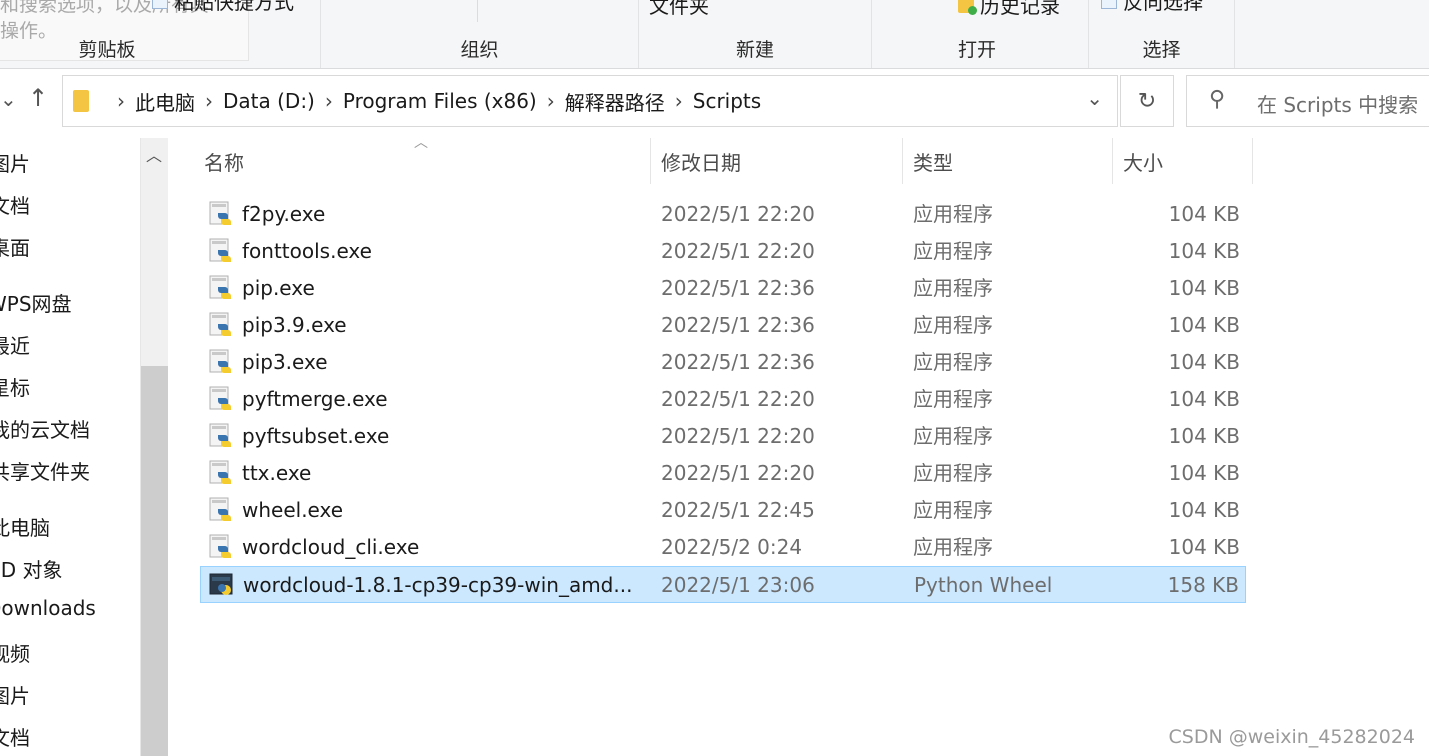 The width and height of the screenshot is (1429, 756). Describe the element at coordinates (1143, 162) in the screenshot. I see `column-header-size-label: 大小` at that location.